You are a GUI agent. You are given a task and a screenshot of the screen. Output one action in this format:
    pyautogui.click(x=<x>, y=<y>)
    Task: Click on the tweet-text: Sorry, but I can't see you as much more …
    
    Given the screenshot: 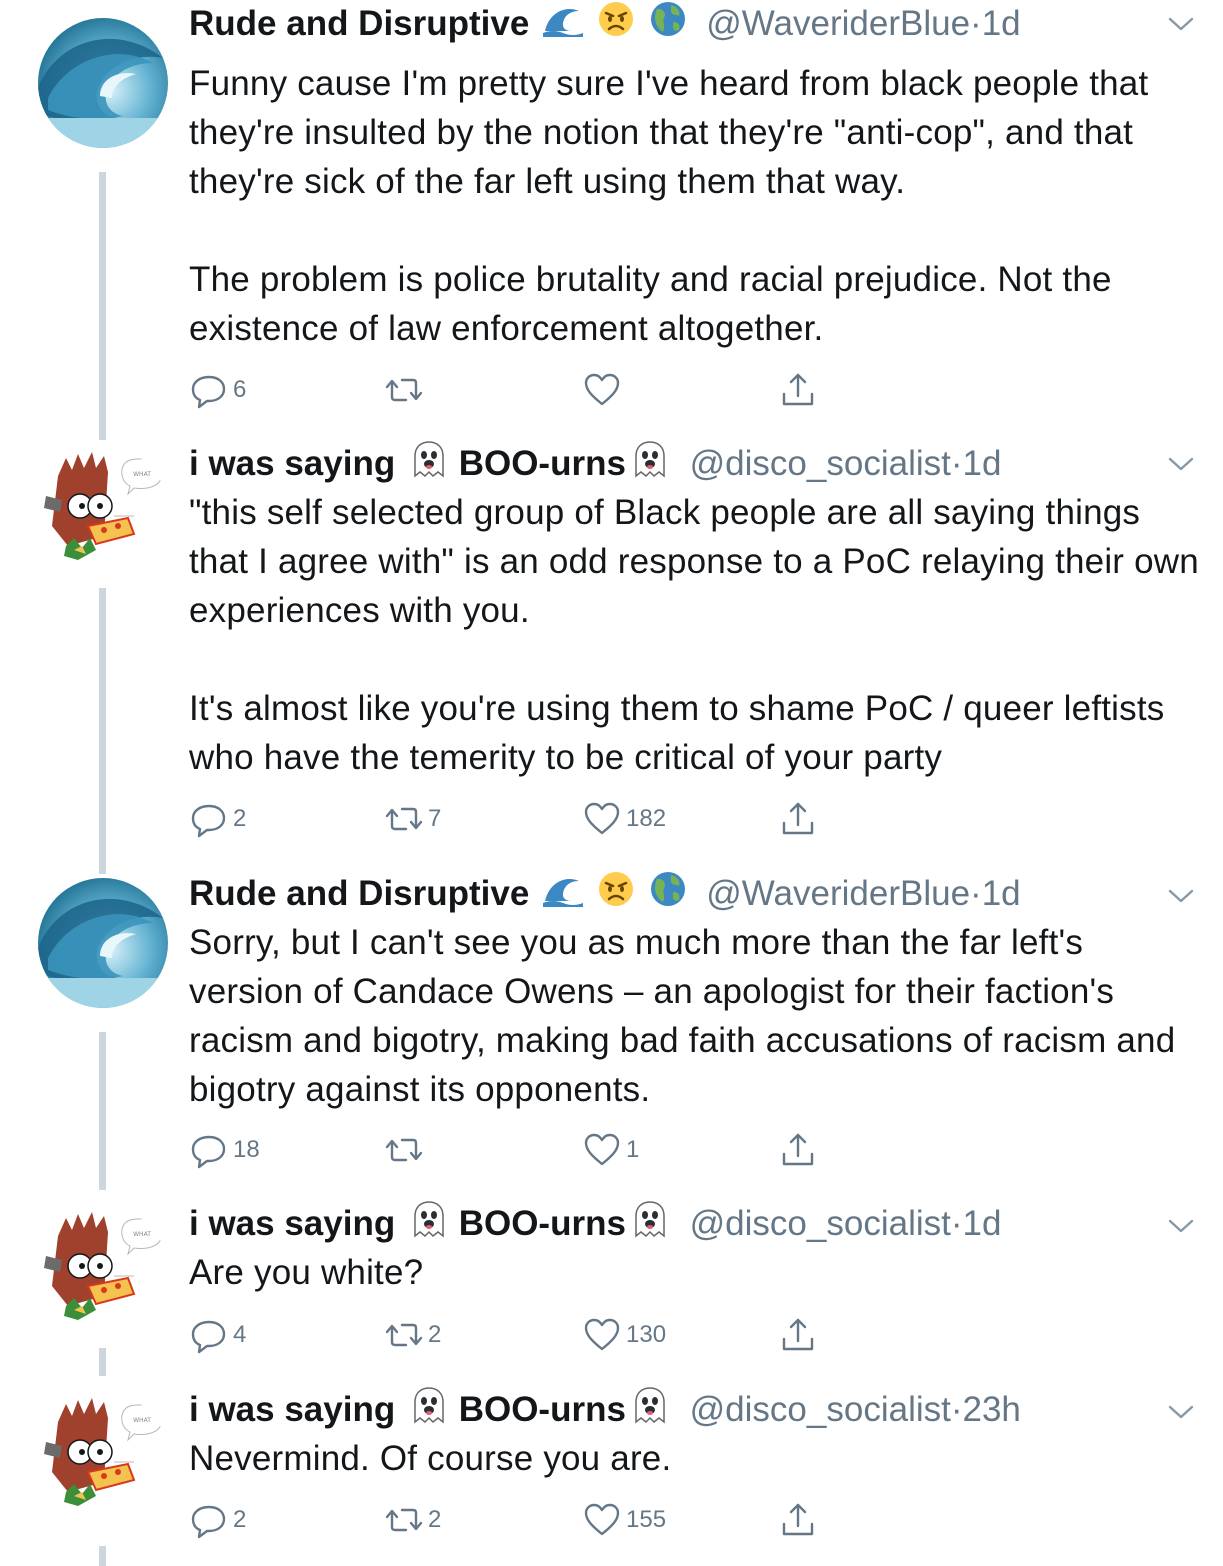 What is the action you would take?
    pyautogui.click(x=694, y=1016)
    